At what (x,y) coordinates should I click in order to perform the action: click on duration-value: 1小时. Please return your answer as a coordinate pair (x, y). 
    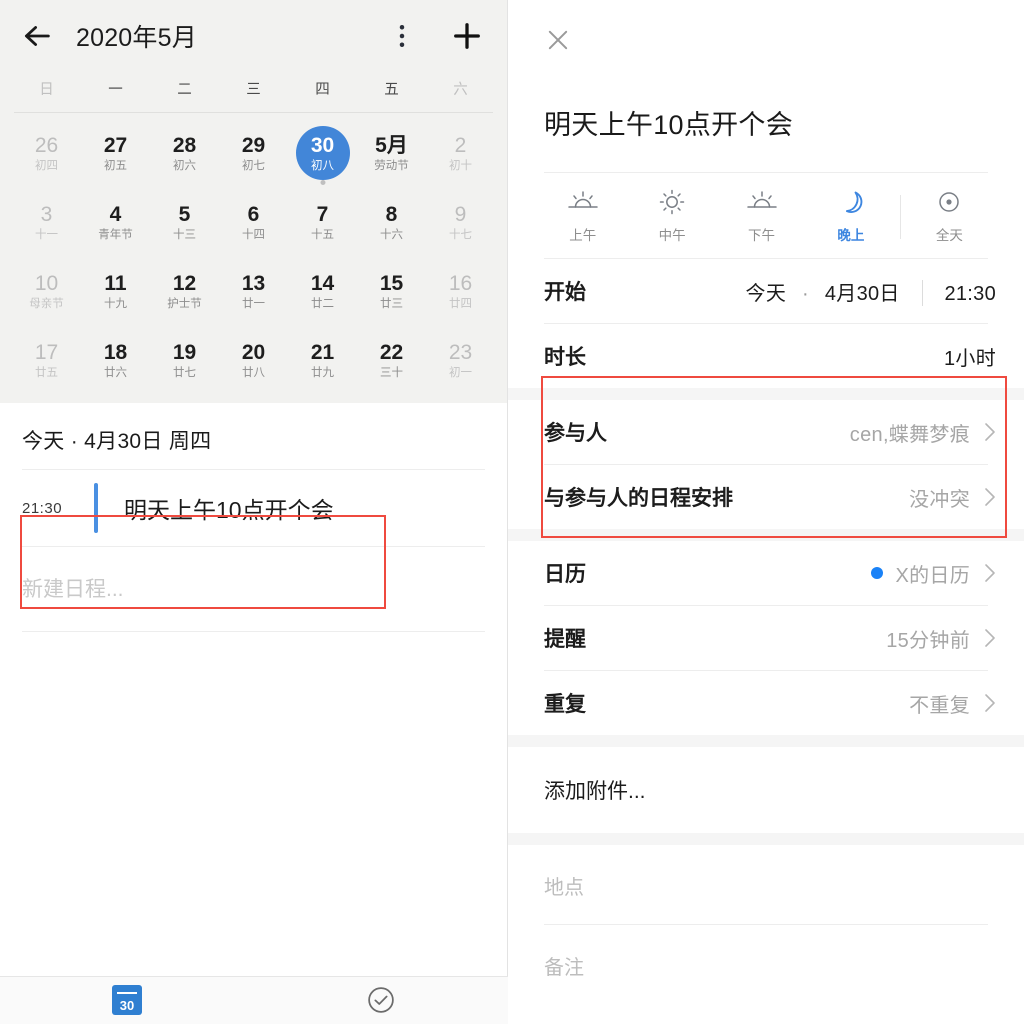
    Looking at the image, I should click on (969, 358).